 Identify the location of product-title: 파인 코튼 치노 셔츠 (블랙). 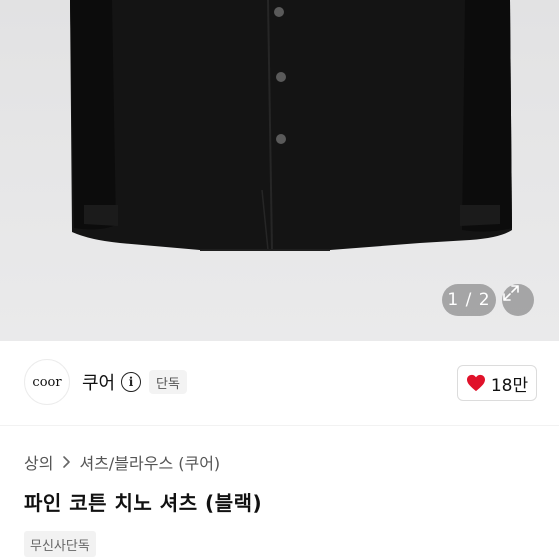
(143, 503).